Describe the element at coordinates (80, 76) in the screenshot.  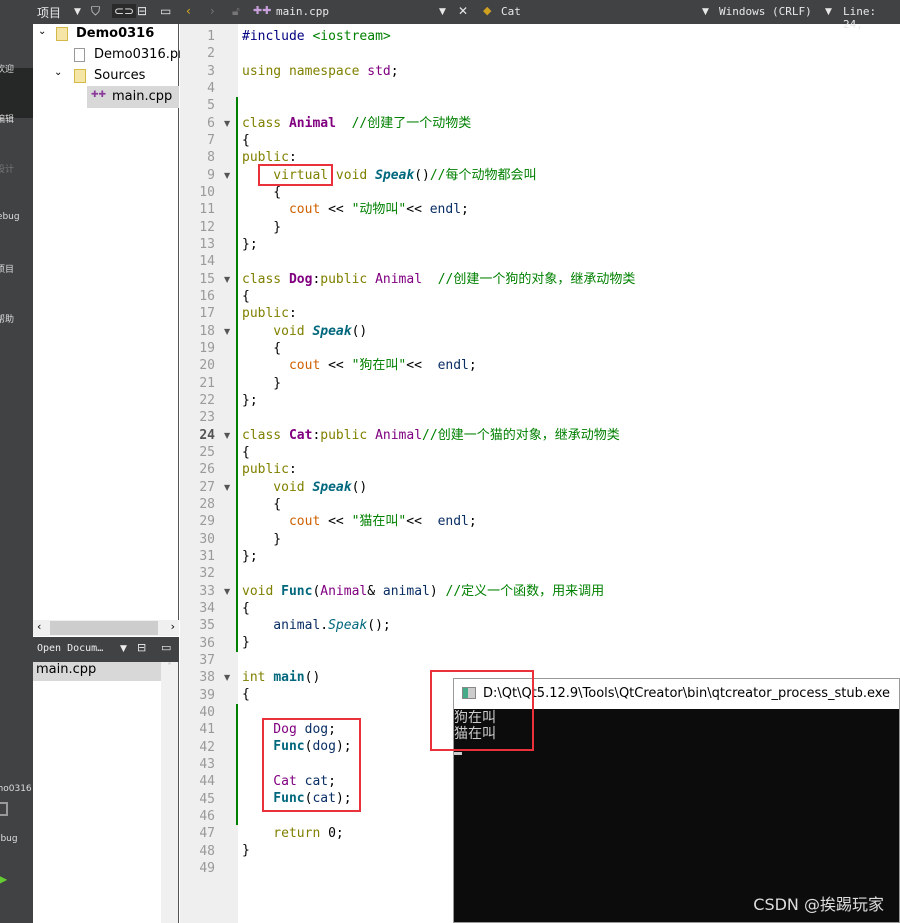
I see `folder-icon` at that location.